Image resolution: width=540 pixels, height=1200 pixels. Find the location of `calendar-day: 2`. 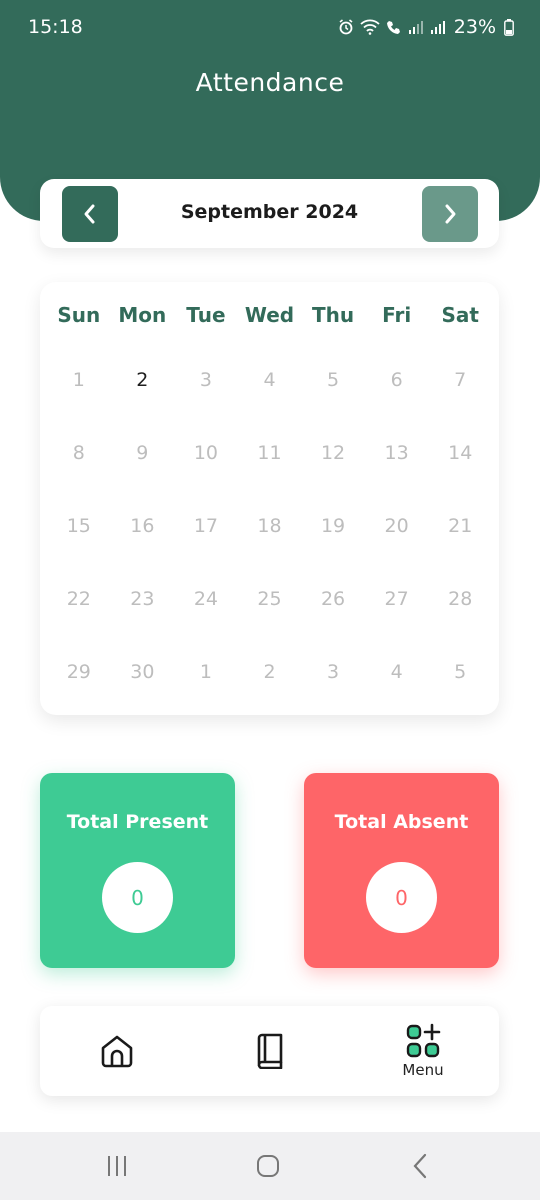

calendar-day: 2 is located at coordinates (270, 672).